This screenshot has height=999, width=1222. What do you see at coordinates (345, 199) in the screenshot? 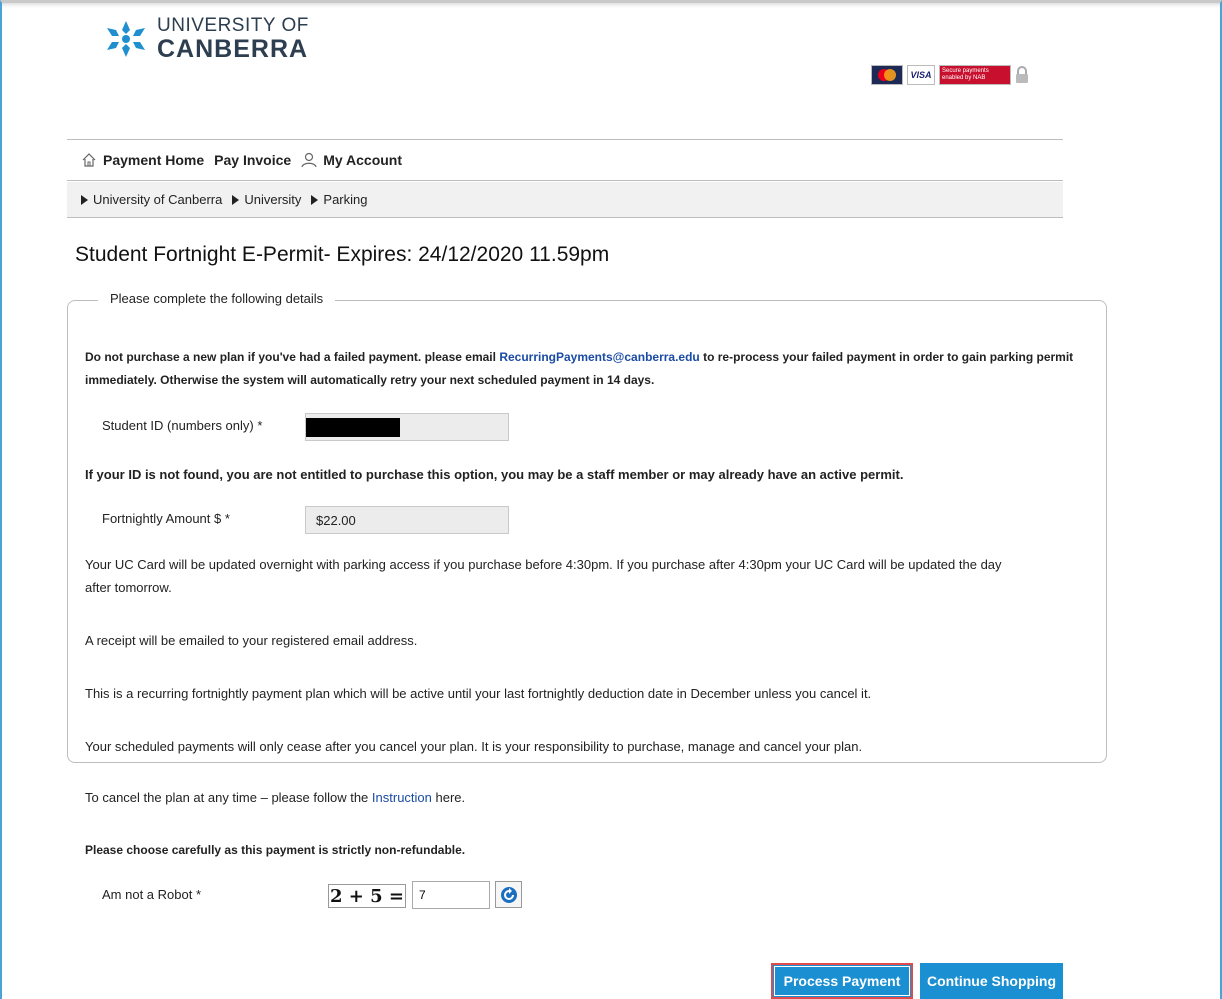
I see `breadcrumb-label: Parking` at bounding box center [345, 199].